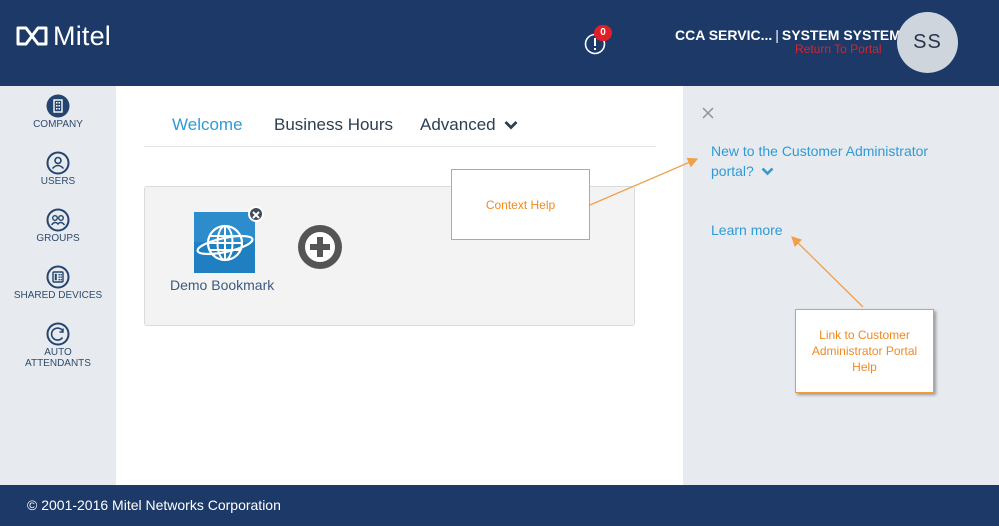 This screenshot has height=526, width=999. I want to click on close-icon, so click(256, 215).